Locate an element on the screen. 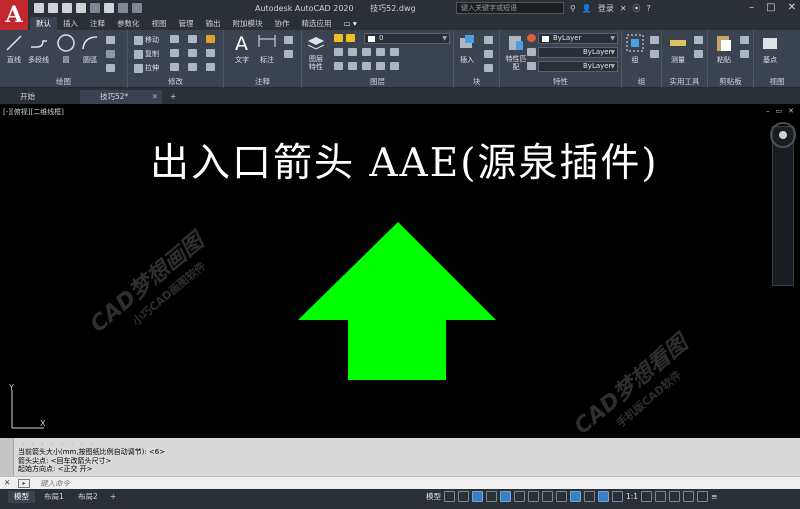  layer-tool-10-icon is located at coordinates (394, 66).